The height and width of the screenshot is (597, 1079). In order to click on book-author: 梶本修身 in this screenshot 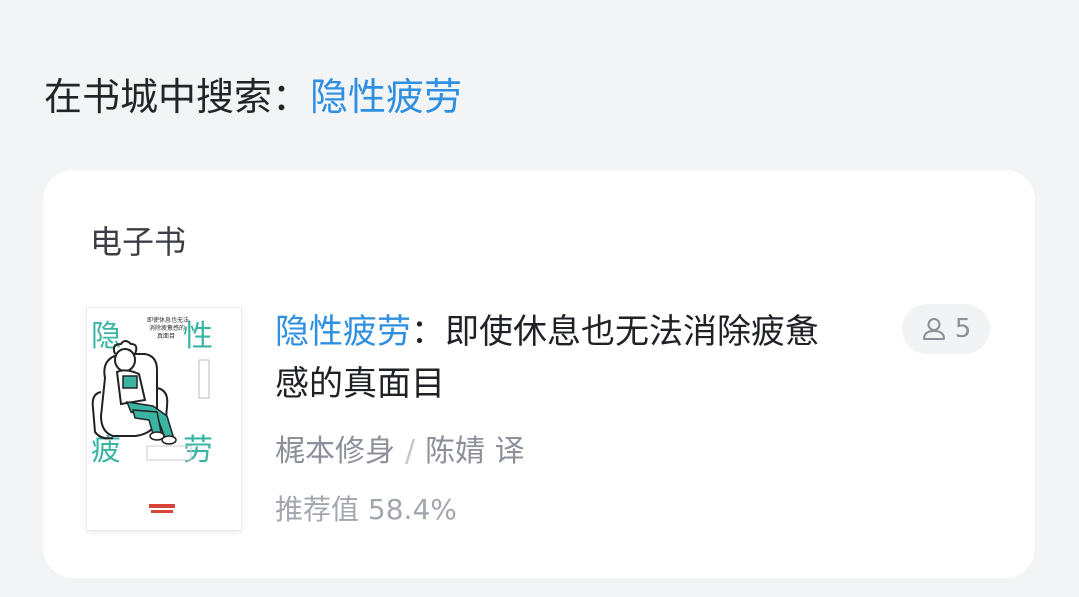, I will do `click(335, 451)`.